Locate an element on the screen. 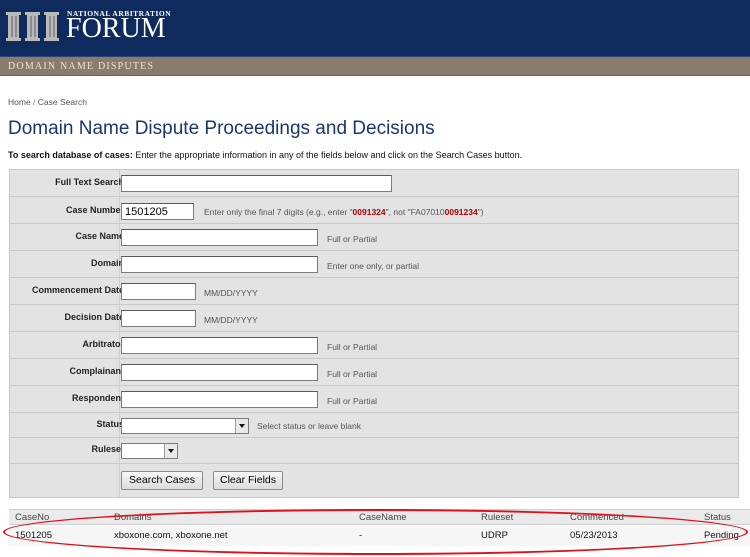 This screenshot has height=557, width=750. hint-example-good: 0091324 is located at coordinates (369, 212).